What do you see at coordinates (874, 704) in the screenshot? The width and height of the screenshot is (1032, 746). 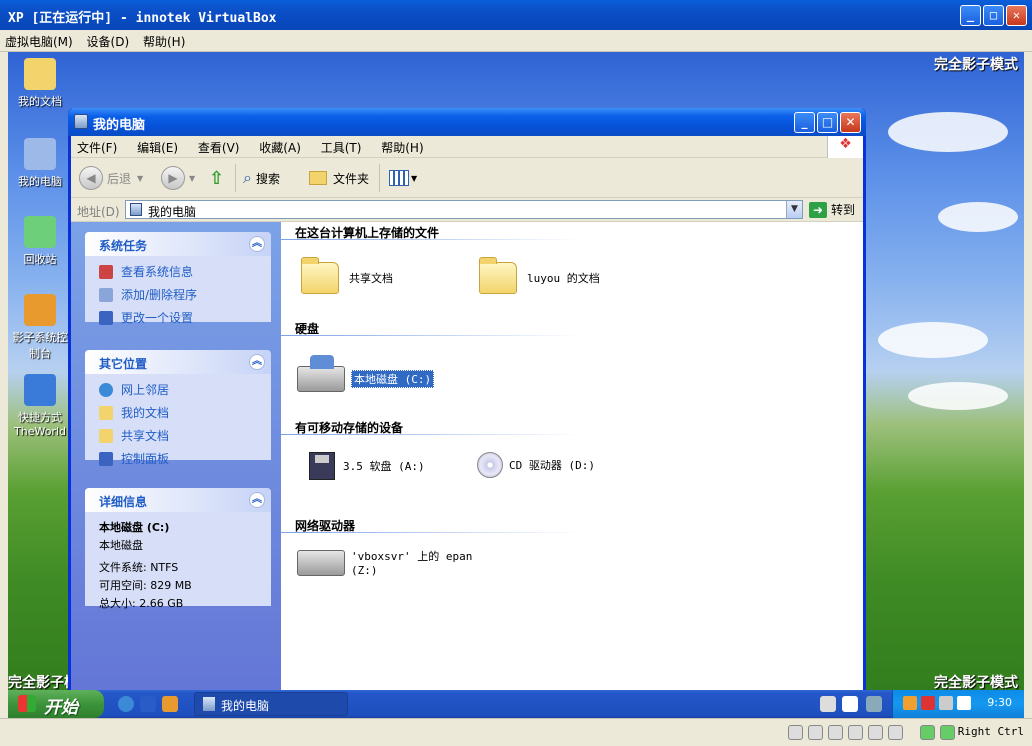 I see `tray-toggle-icon` at bounding box center [874, 704].